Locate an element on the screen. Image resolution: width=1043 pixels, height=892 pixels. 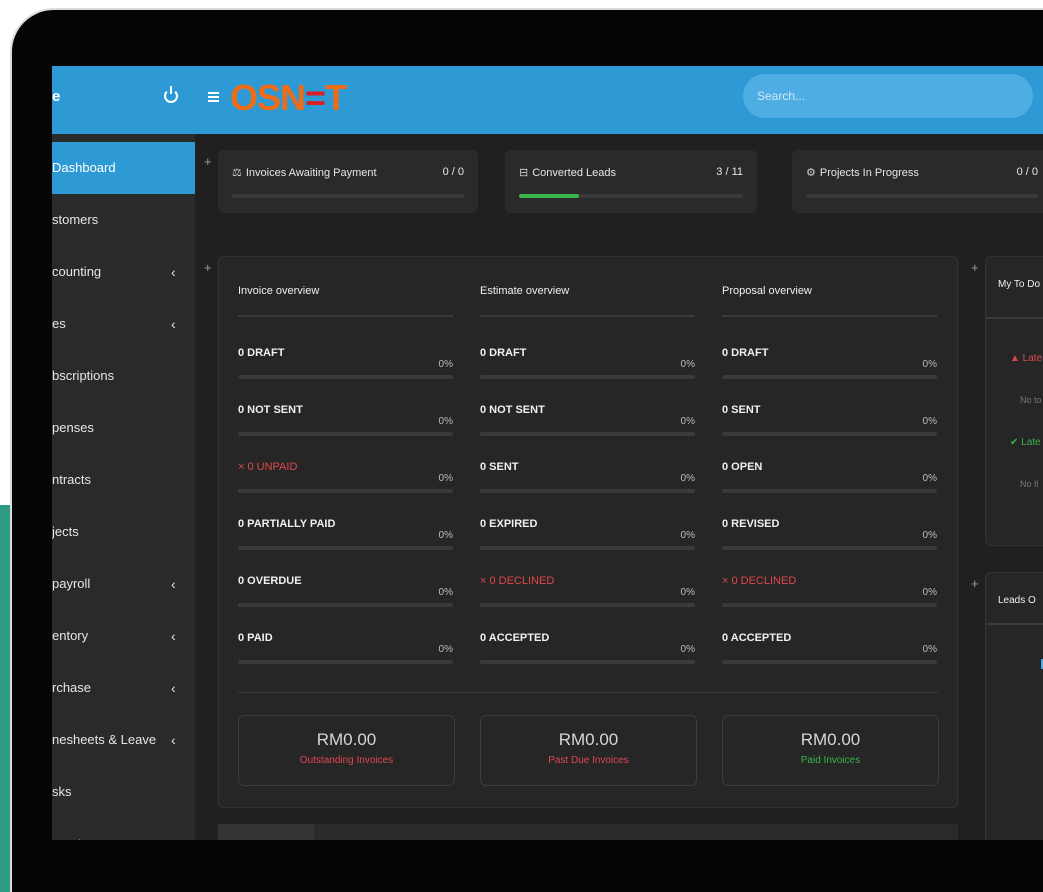
overview-status-row: 0 OVERDUE 0% is located at coordinates (345, 603).